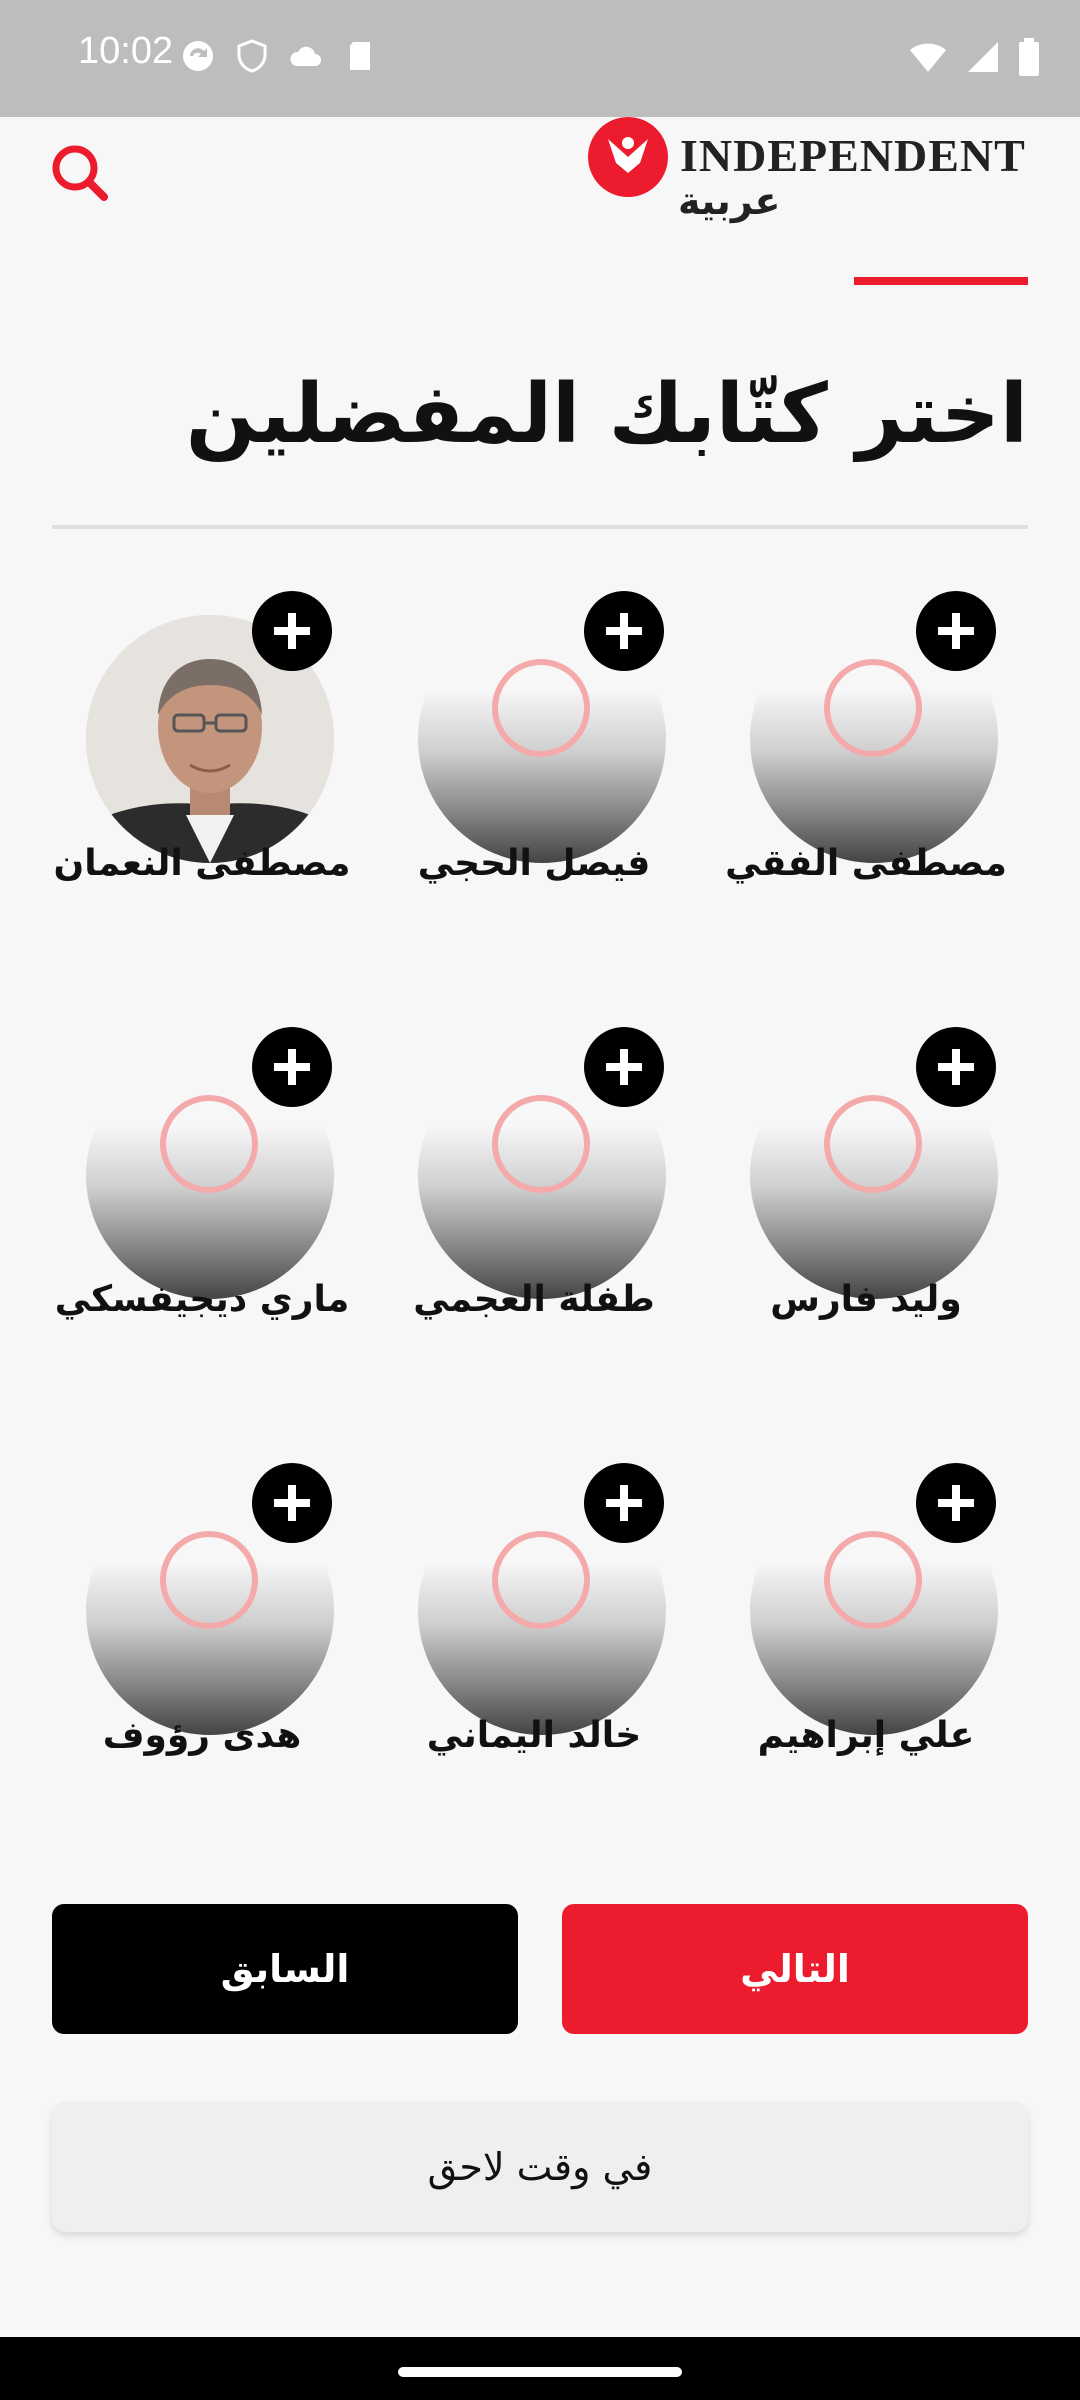 The height and width of the screenshot is (2400, 1080). What do you see at coordinates (729, 201) in the screenshot?
I see `logo-arabic-wordmark: عربية` at bounding box center [729, 201].